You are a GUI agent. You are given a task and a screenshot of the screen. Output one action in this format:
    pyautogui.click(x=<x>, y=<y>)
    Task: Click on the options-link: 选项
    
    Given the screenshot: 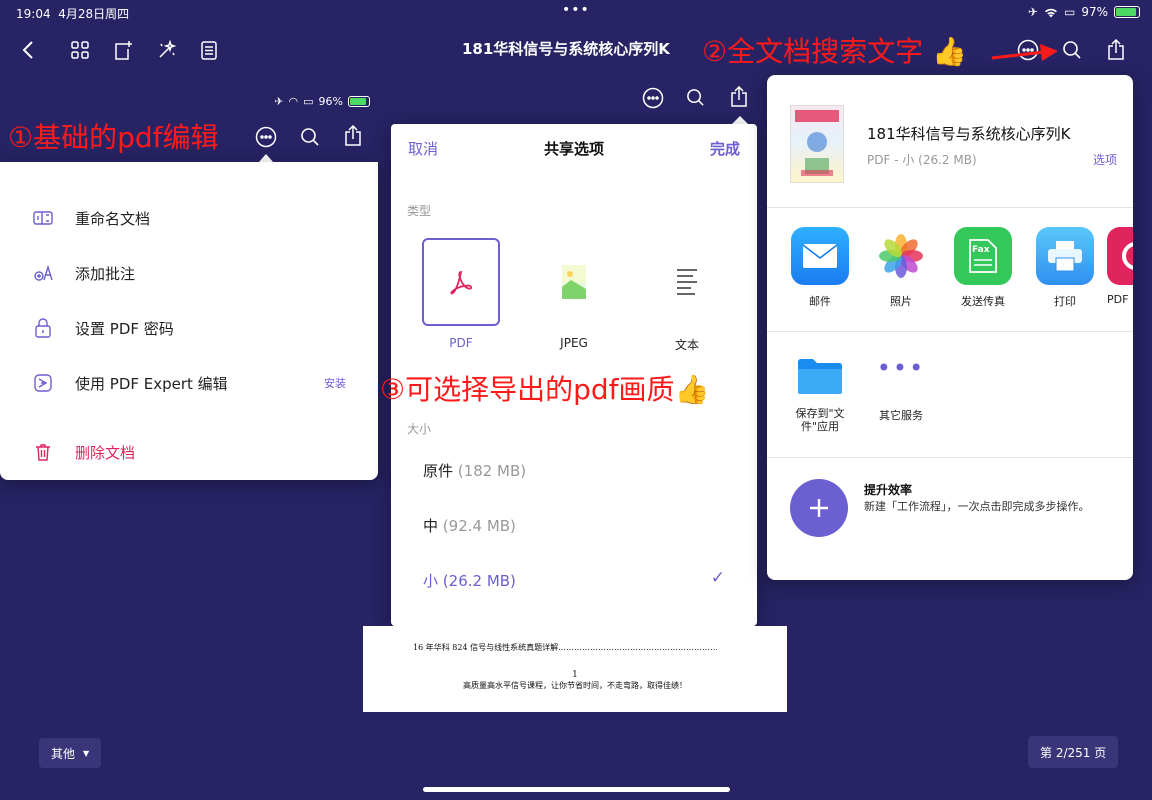 What is the action you would take?
    pyautogui.click(x=1105, y=159)
    